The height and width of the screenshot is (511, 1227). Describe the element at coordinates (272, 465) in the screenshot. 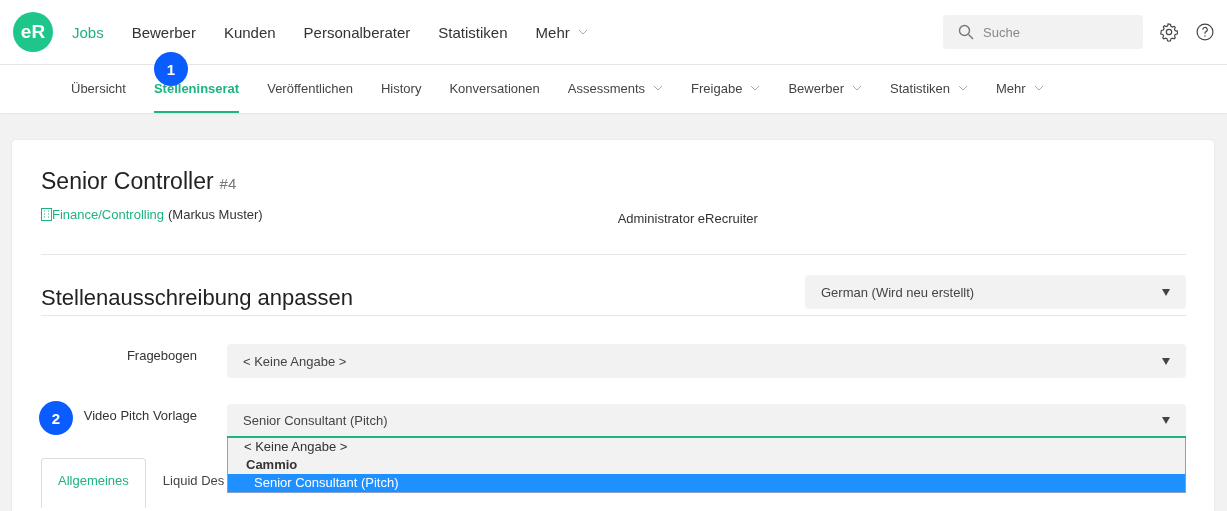

I see `option-group-label: Cammio` at that location.